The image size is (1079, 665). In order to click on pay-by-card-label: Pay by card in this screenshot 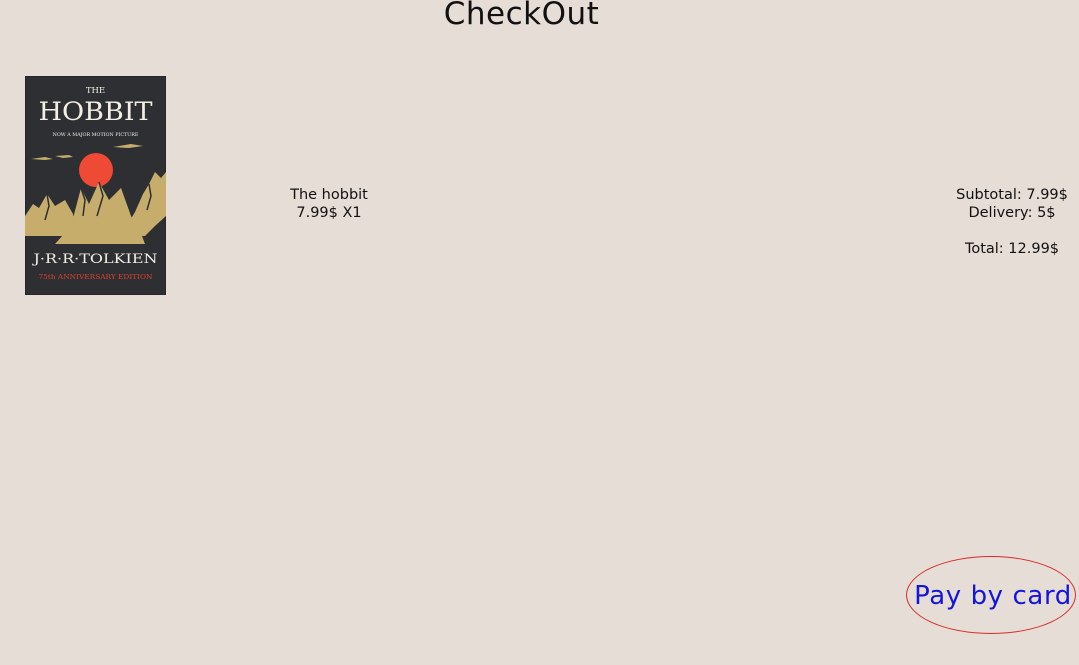, I will do `click(993, 596)`.